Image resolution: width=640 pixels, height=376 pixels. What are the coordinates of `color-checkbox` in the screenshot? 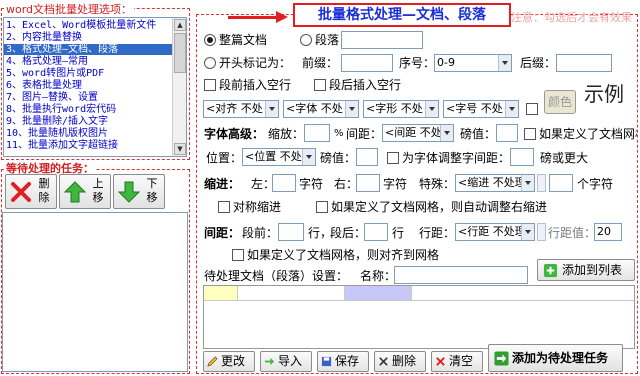 It's located at (532, 109).